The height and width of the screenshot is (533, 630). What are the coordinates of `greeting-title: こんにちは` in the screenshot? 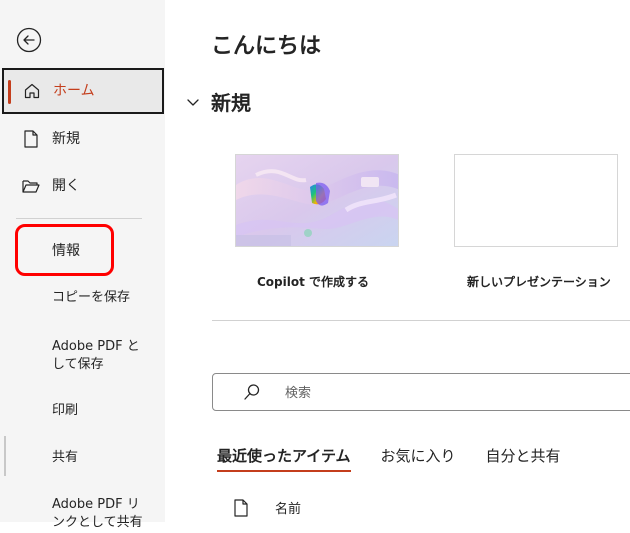 It's located at (266, 46).